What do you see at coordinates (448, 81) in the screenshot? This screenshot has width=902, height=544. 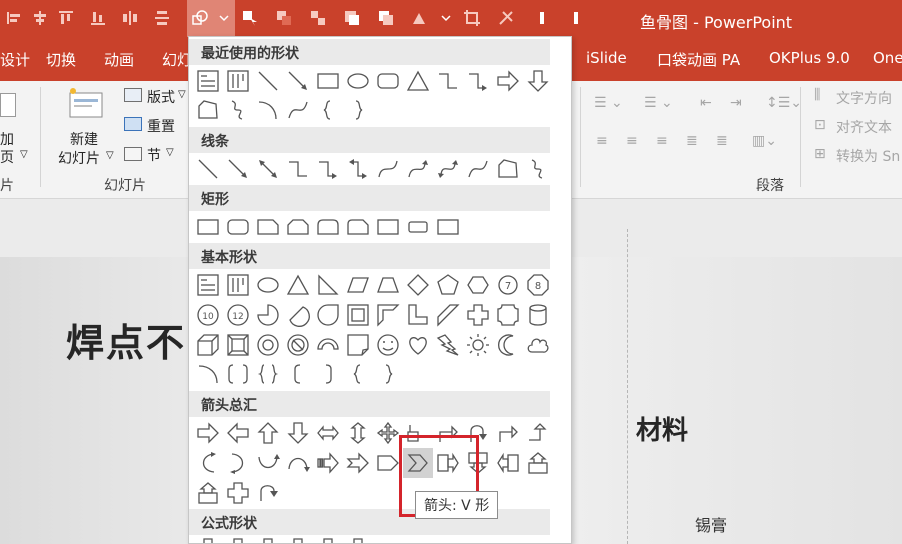 I see `shape-elbow-icon` at bounding box center [448, 81].